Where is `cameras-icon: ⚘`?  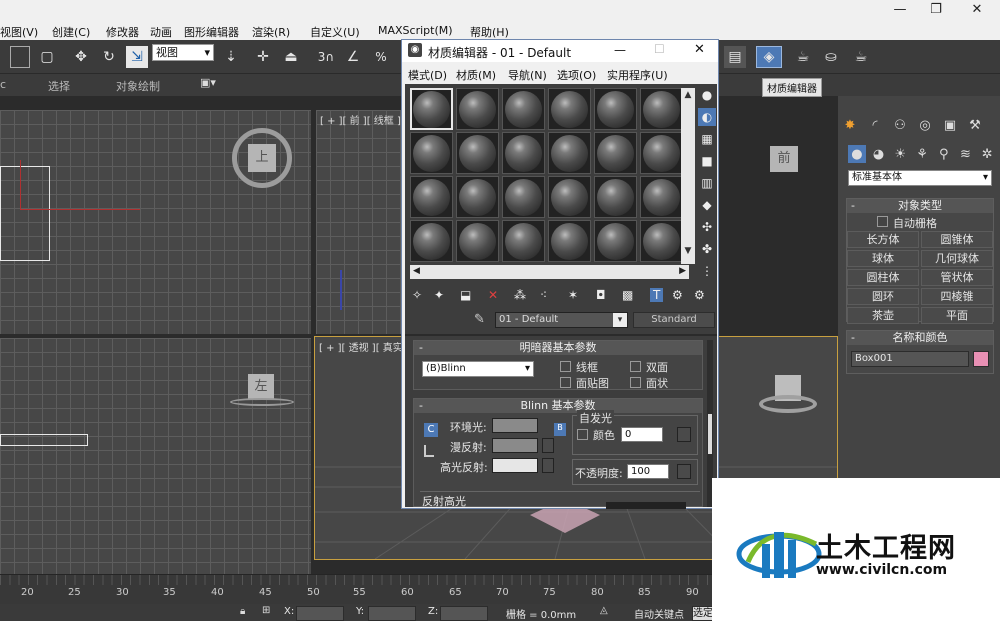
cameras-icon: ⚘ is located at coordinates (922, 154).